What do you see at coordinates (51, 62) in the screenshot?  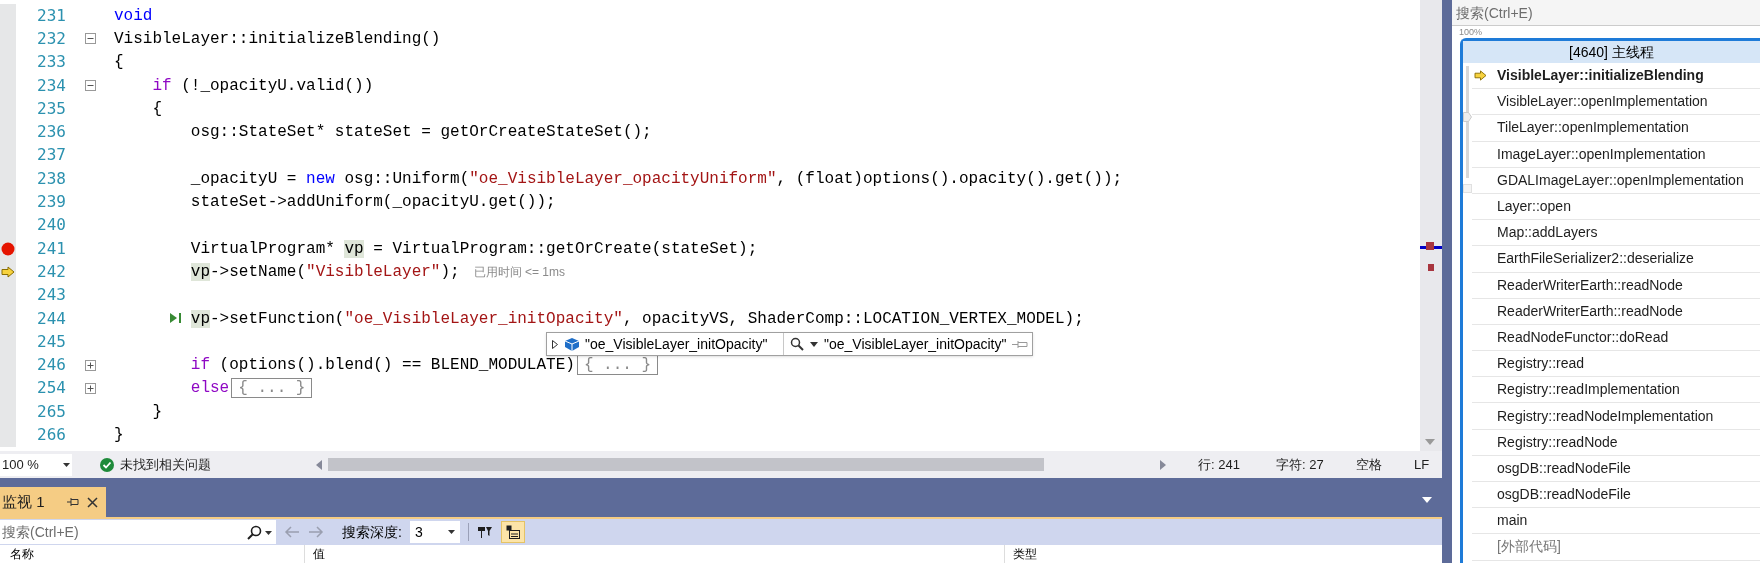 I see `line-number: 233` at bounding box center [51, 62].